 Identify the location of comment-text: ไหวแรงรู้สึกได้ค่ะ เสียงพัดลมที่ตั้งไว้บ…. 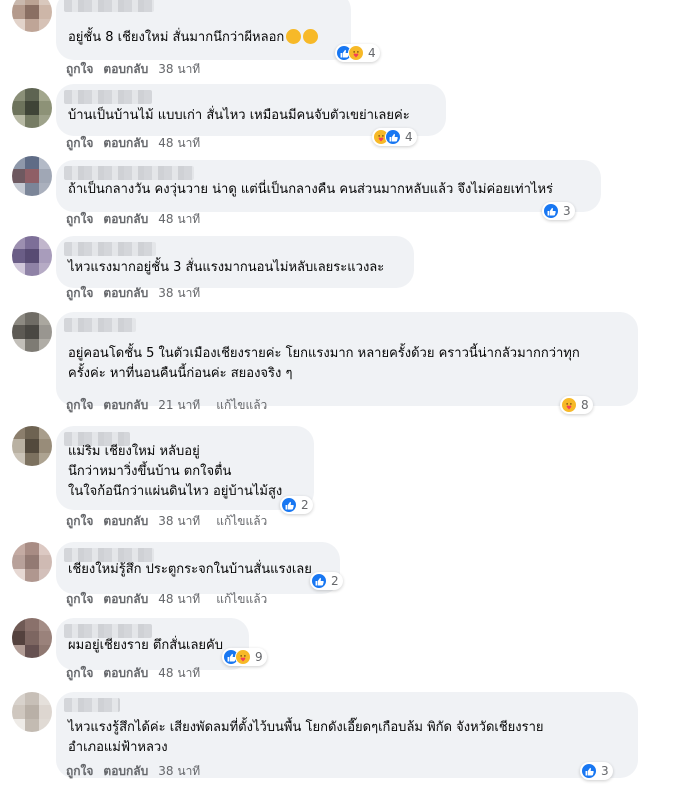
(306, 727).